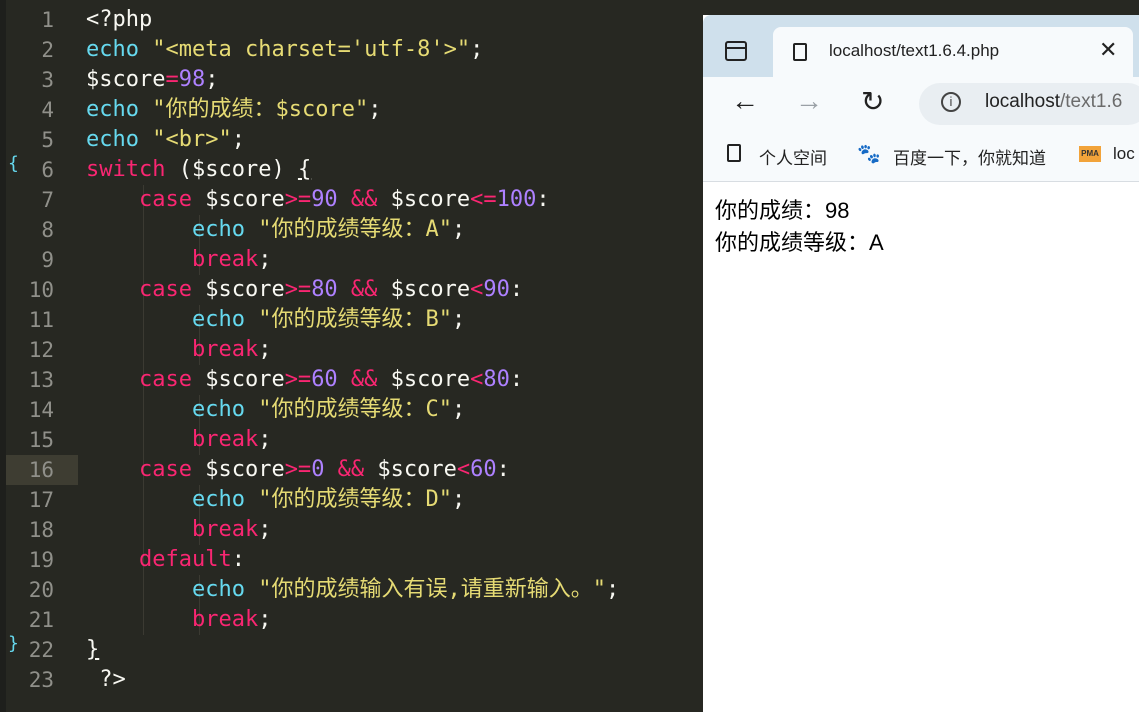 This screenshot has width=1139, height=712. What do you see at coordinates (351, 680) in the screenshot?
I see `code-line: 23 ?>` at bounding box center [351, 680].